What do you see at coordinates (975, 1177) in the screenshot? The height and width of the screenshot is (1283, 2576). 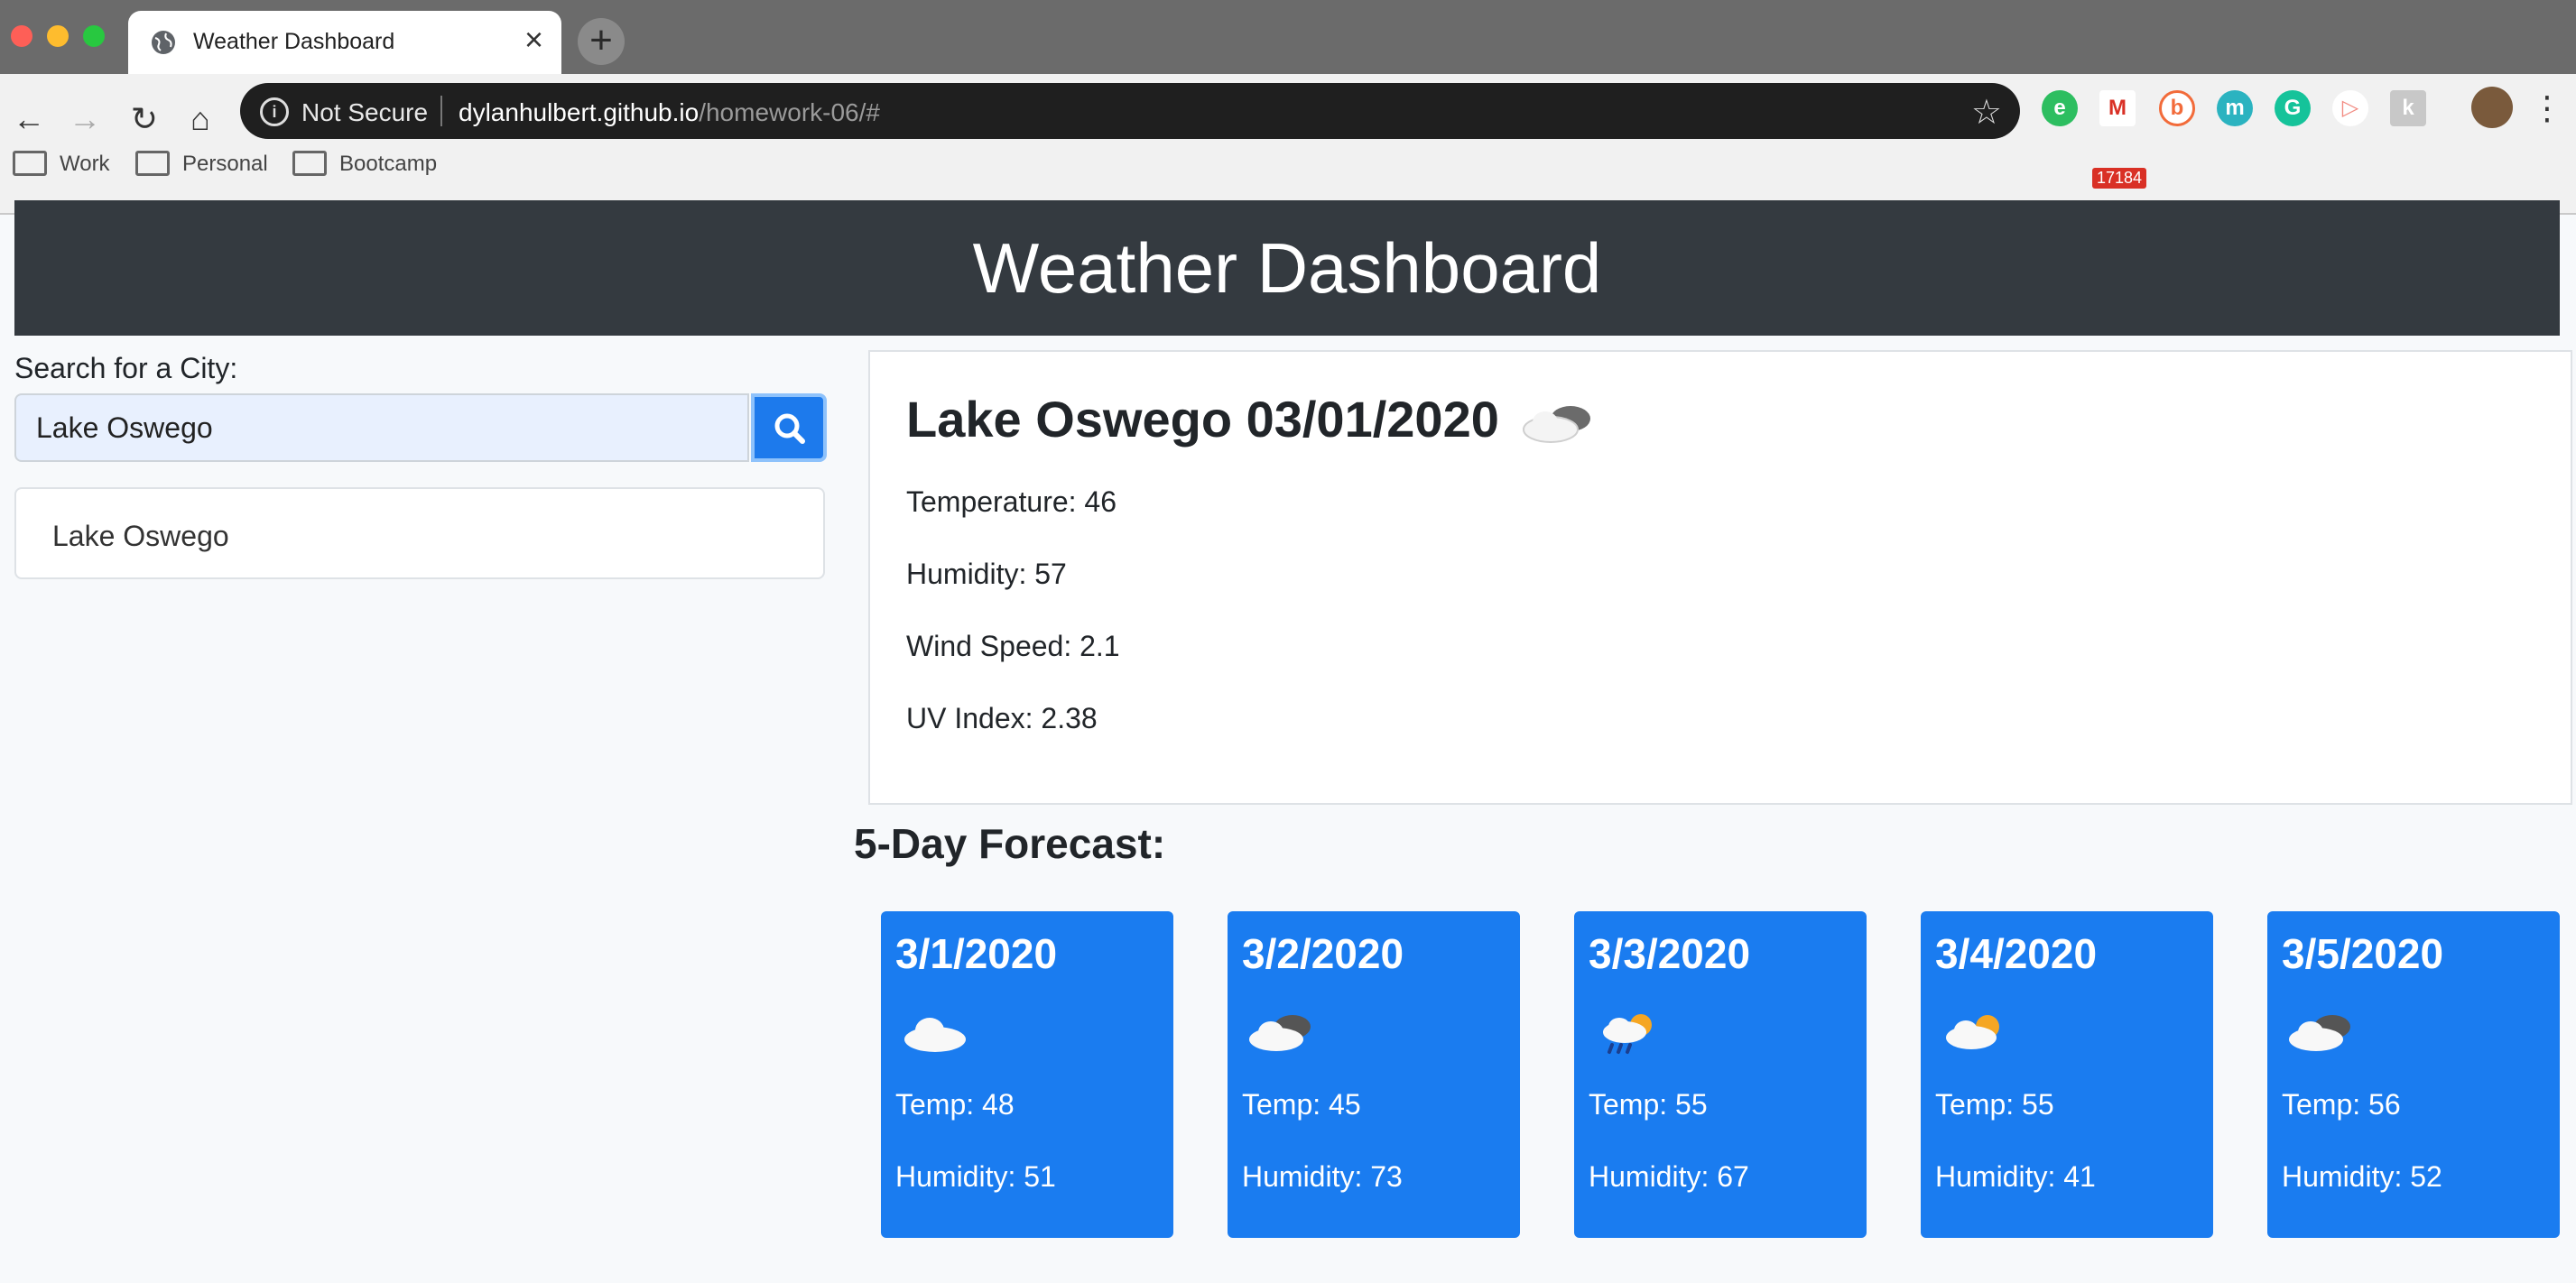 I see `forecast-humidity: Humidity: 51` at bounding box center [975, 1177].